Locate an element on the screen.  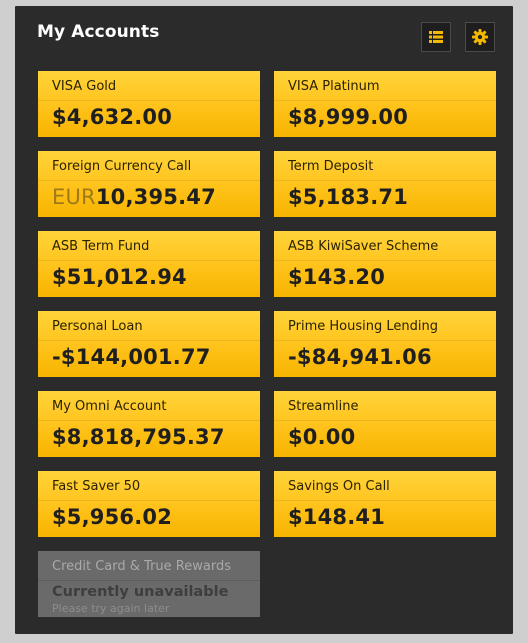
account-name: ASB Term Fund is located at coordinates (101, 246).